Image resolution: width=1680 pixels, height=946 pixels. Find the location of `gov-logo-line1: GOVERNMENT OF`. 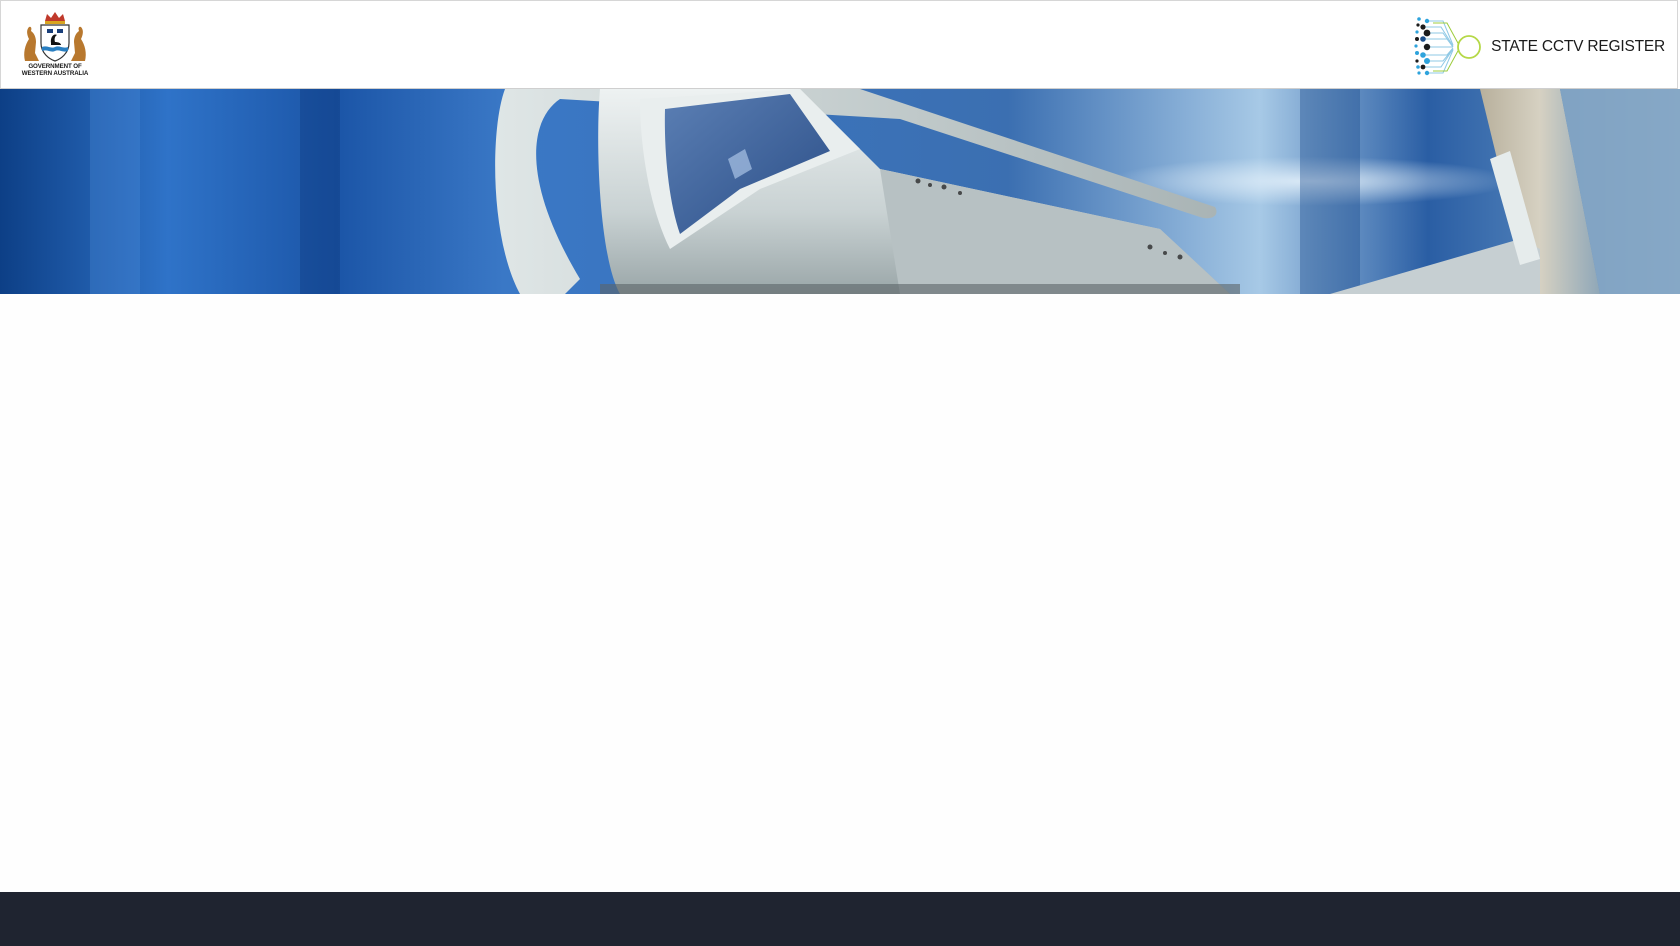

gov-logo-line1: GOVERNMENT OF is located at coordinates (55, 66).